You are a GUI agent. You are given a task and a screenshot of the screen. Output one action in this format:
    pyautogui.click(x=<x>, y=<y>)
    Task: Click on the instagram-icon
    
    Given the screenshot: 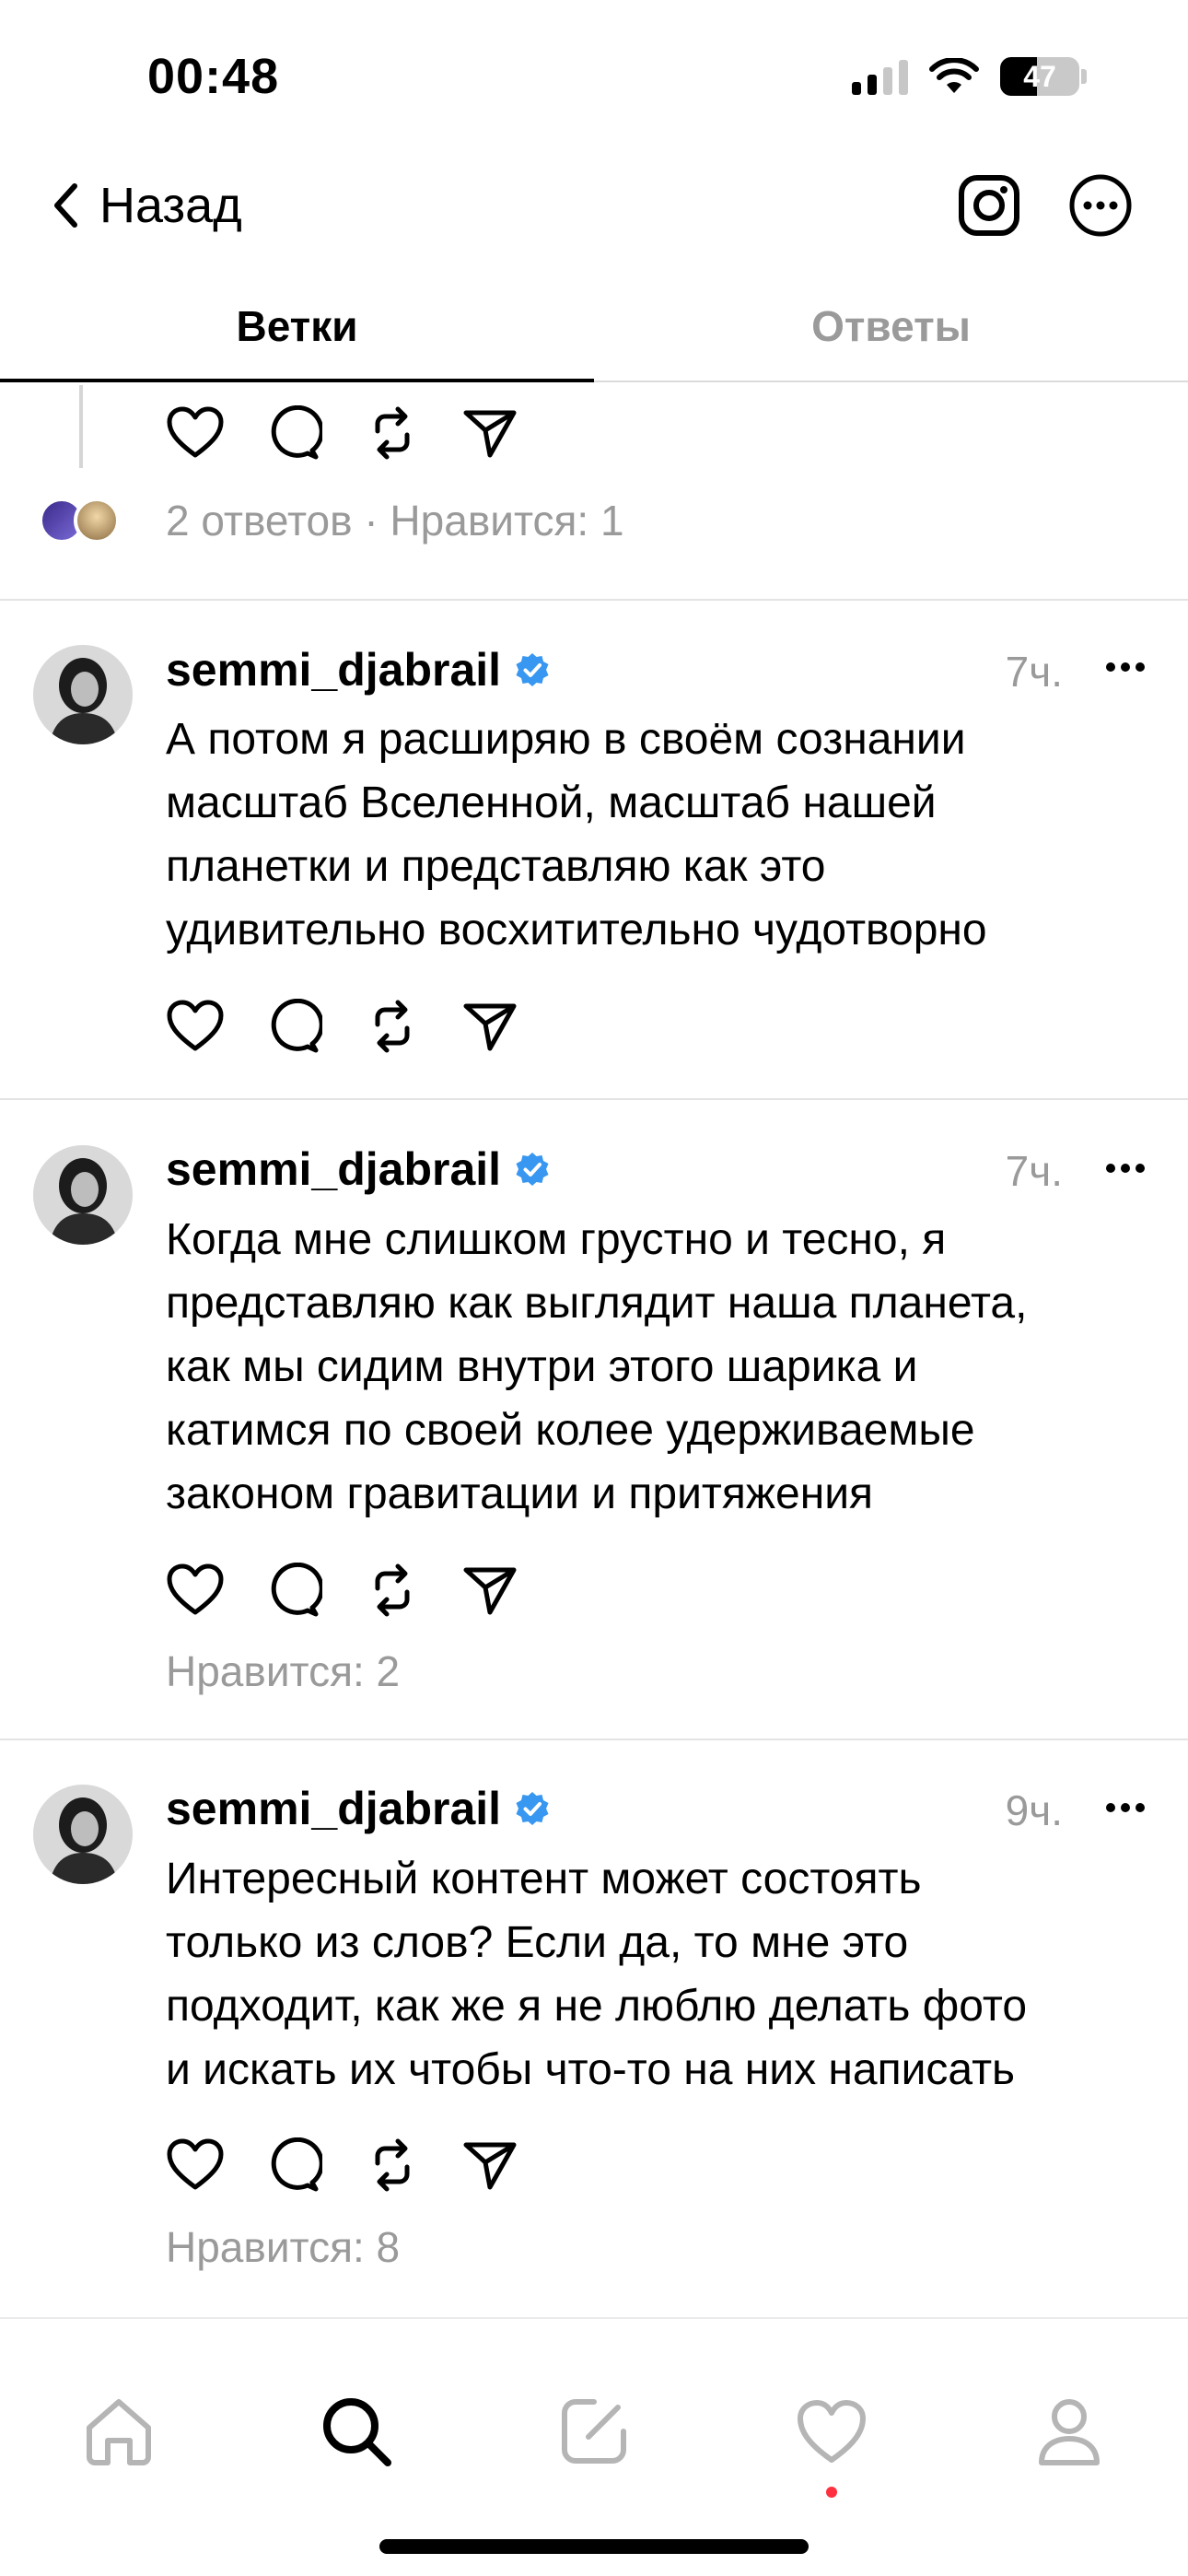 What is the action you would take?
    pyautogui.click(x=989, y=205)
    